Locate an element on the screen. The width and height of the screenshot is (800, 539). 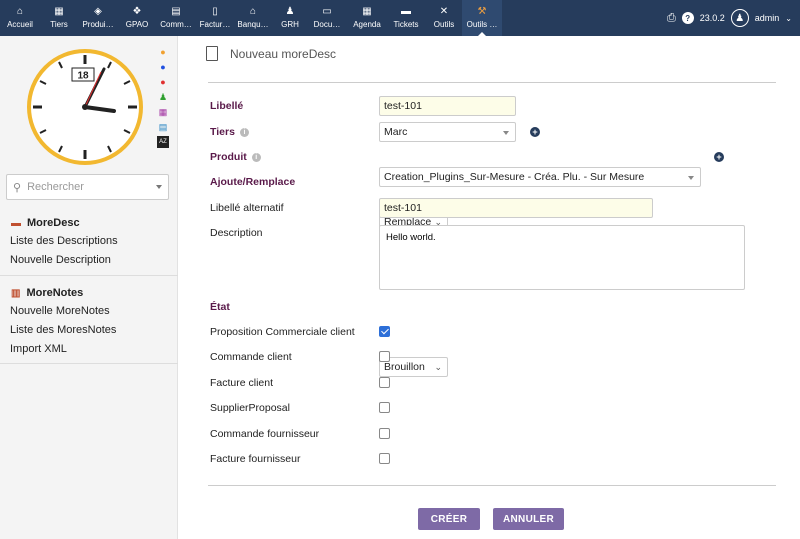
search-input: ⚲ Rechercher is located at coordinates (87, 187).